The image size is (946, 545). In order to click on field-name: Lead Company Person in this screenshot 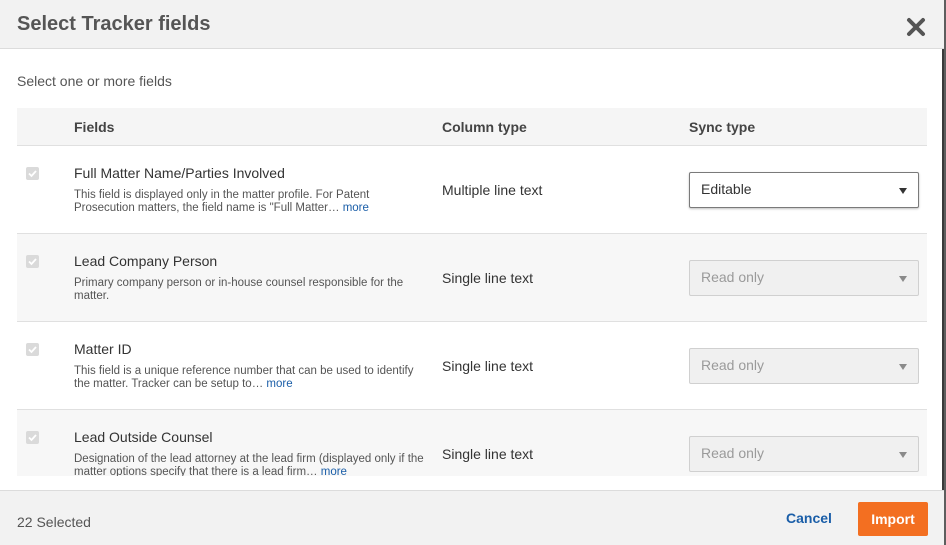, I will do `click(146, 261)`.